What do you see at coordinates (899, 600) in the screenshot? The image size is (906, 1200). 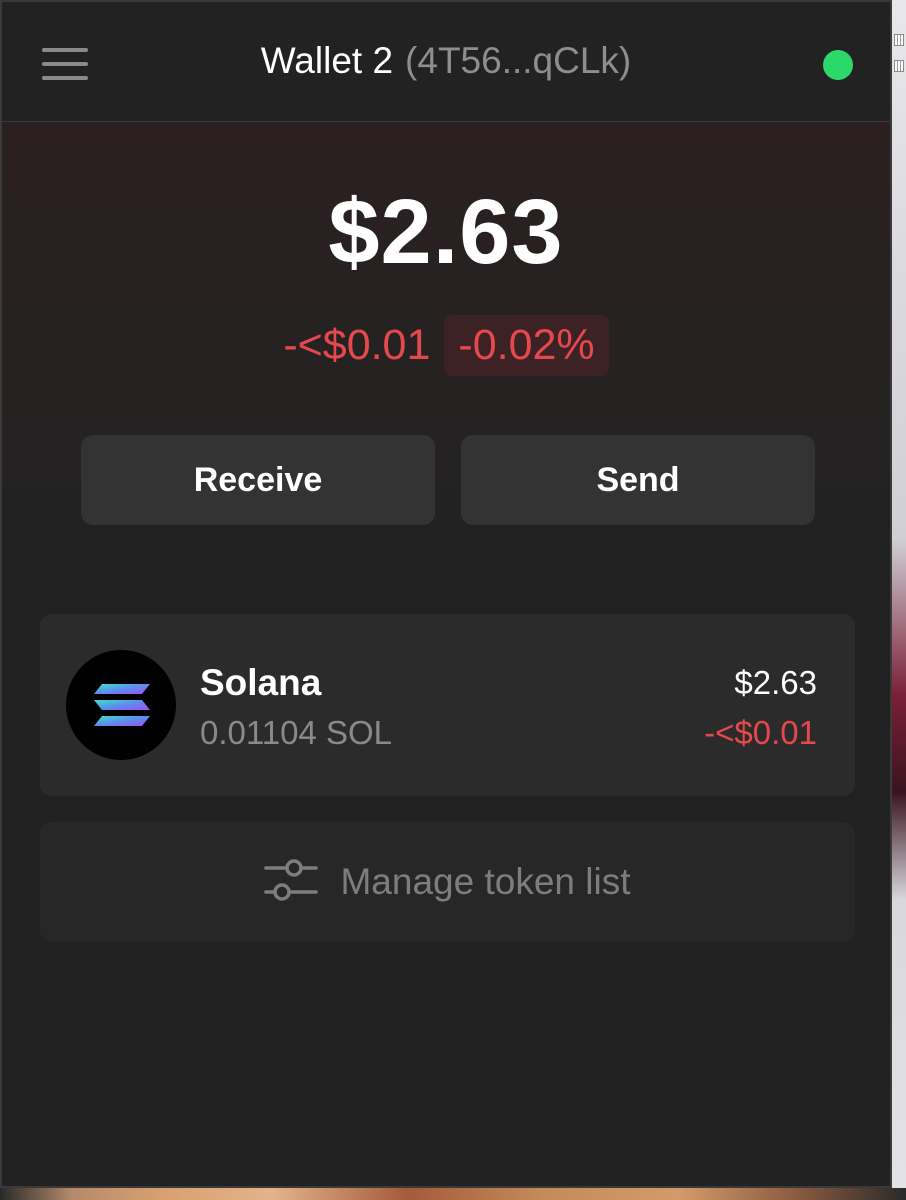 I see `desktop-background-edge` at bounding box center [899, 600].